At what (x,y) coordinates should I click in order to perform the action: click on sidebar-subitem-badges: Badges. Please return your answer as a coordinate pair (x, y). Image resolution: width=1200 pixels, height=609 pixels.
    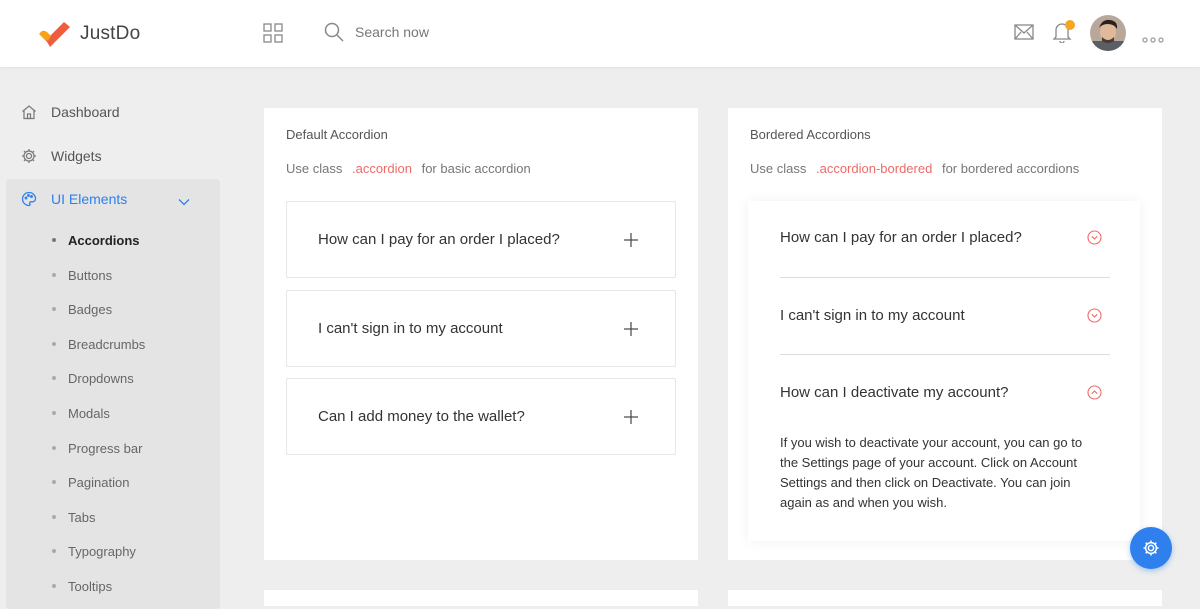
    Looking at the image, I should click on (82, 309).